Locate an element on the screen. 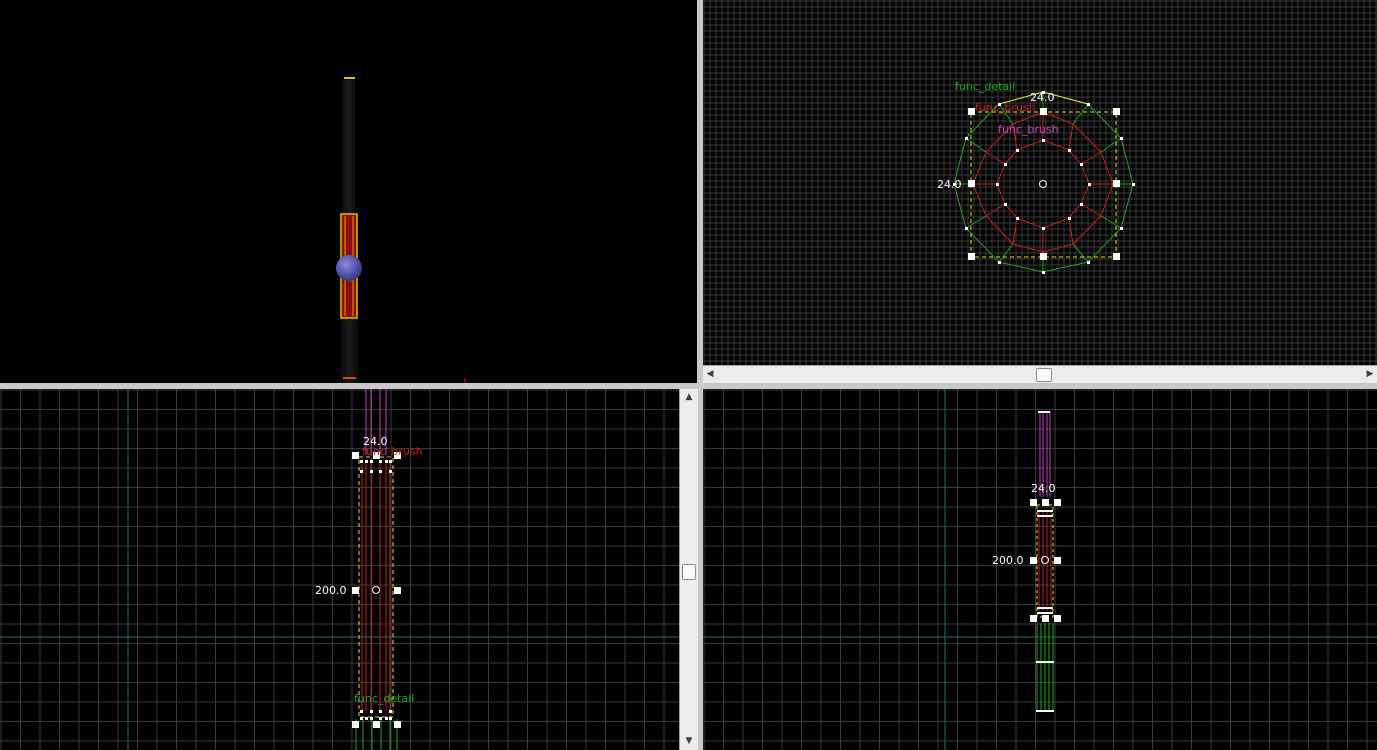 Image resolution: width=1377 pixels, height=750 pixels. entity-label-brush-1: func_brush is located at coordinates (1005, 107).